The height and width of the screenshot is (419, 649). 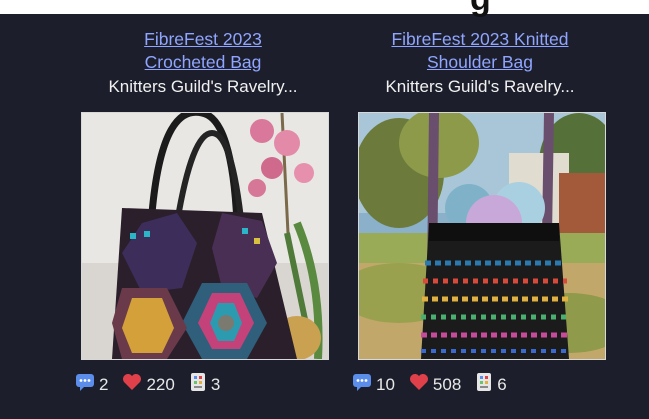 I want to click on queued-stat: 6, so click(x=491, y=384).